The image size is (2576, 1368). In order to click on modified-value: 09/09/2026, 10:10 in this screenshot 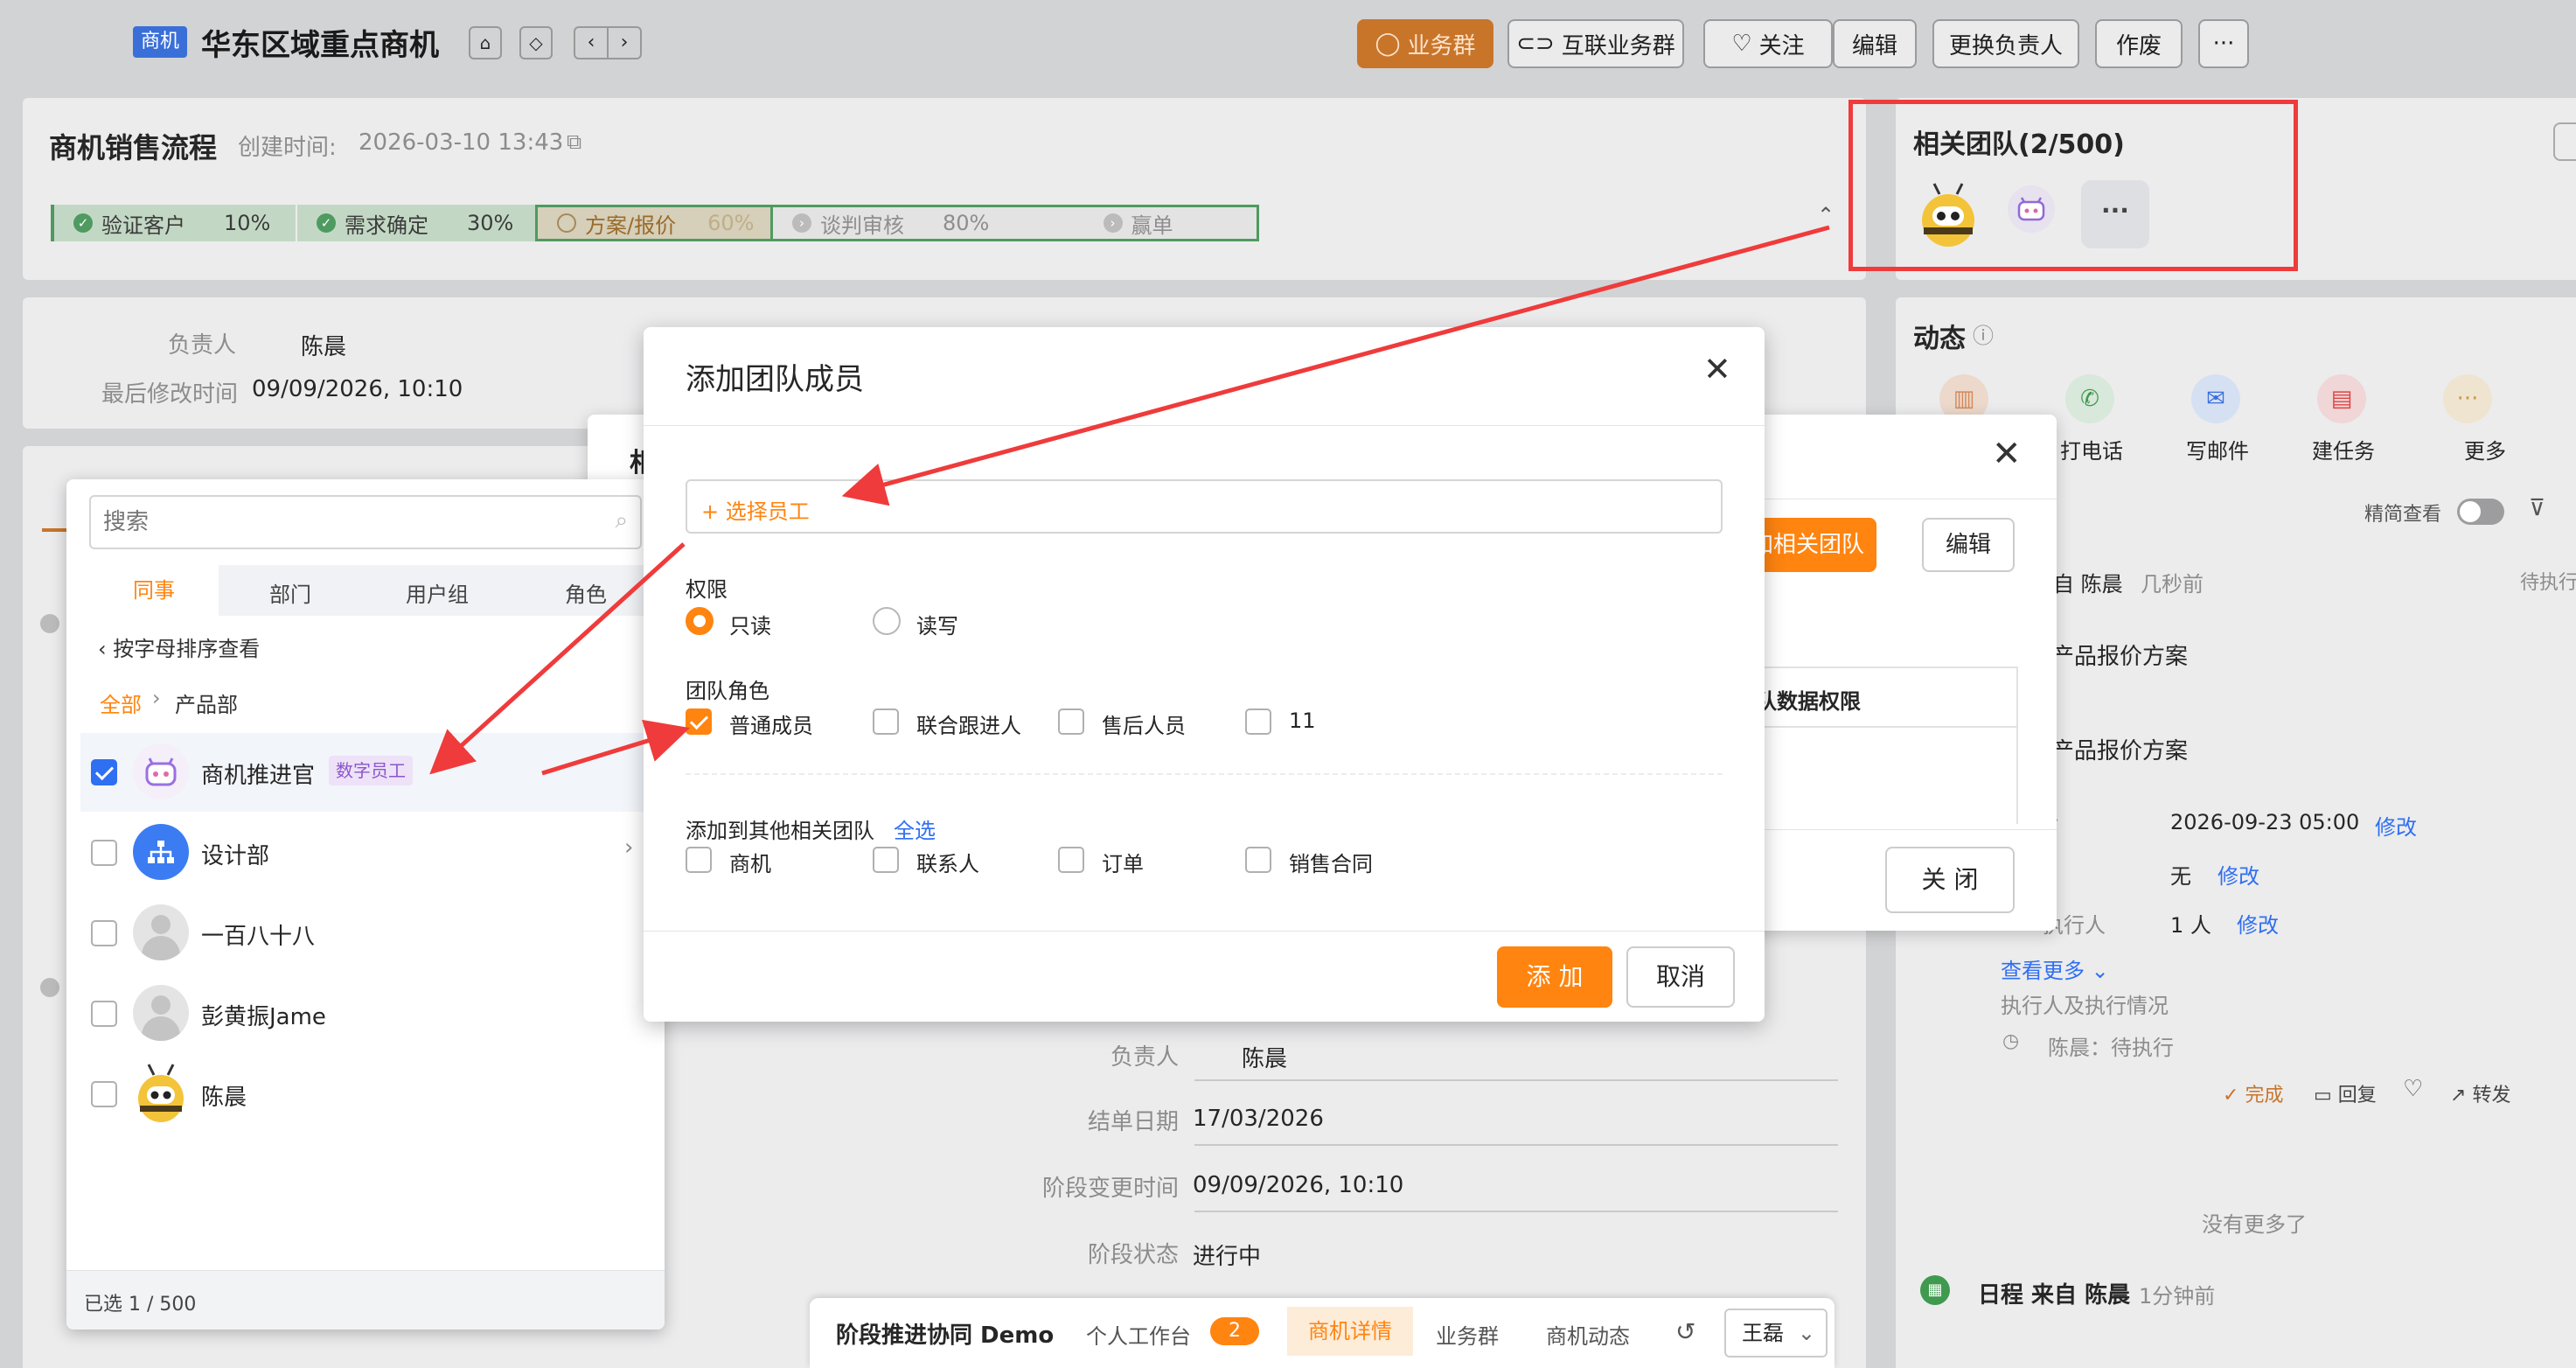, I will do `click(357, 389)`.